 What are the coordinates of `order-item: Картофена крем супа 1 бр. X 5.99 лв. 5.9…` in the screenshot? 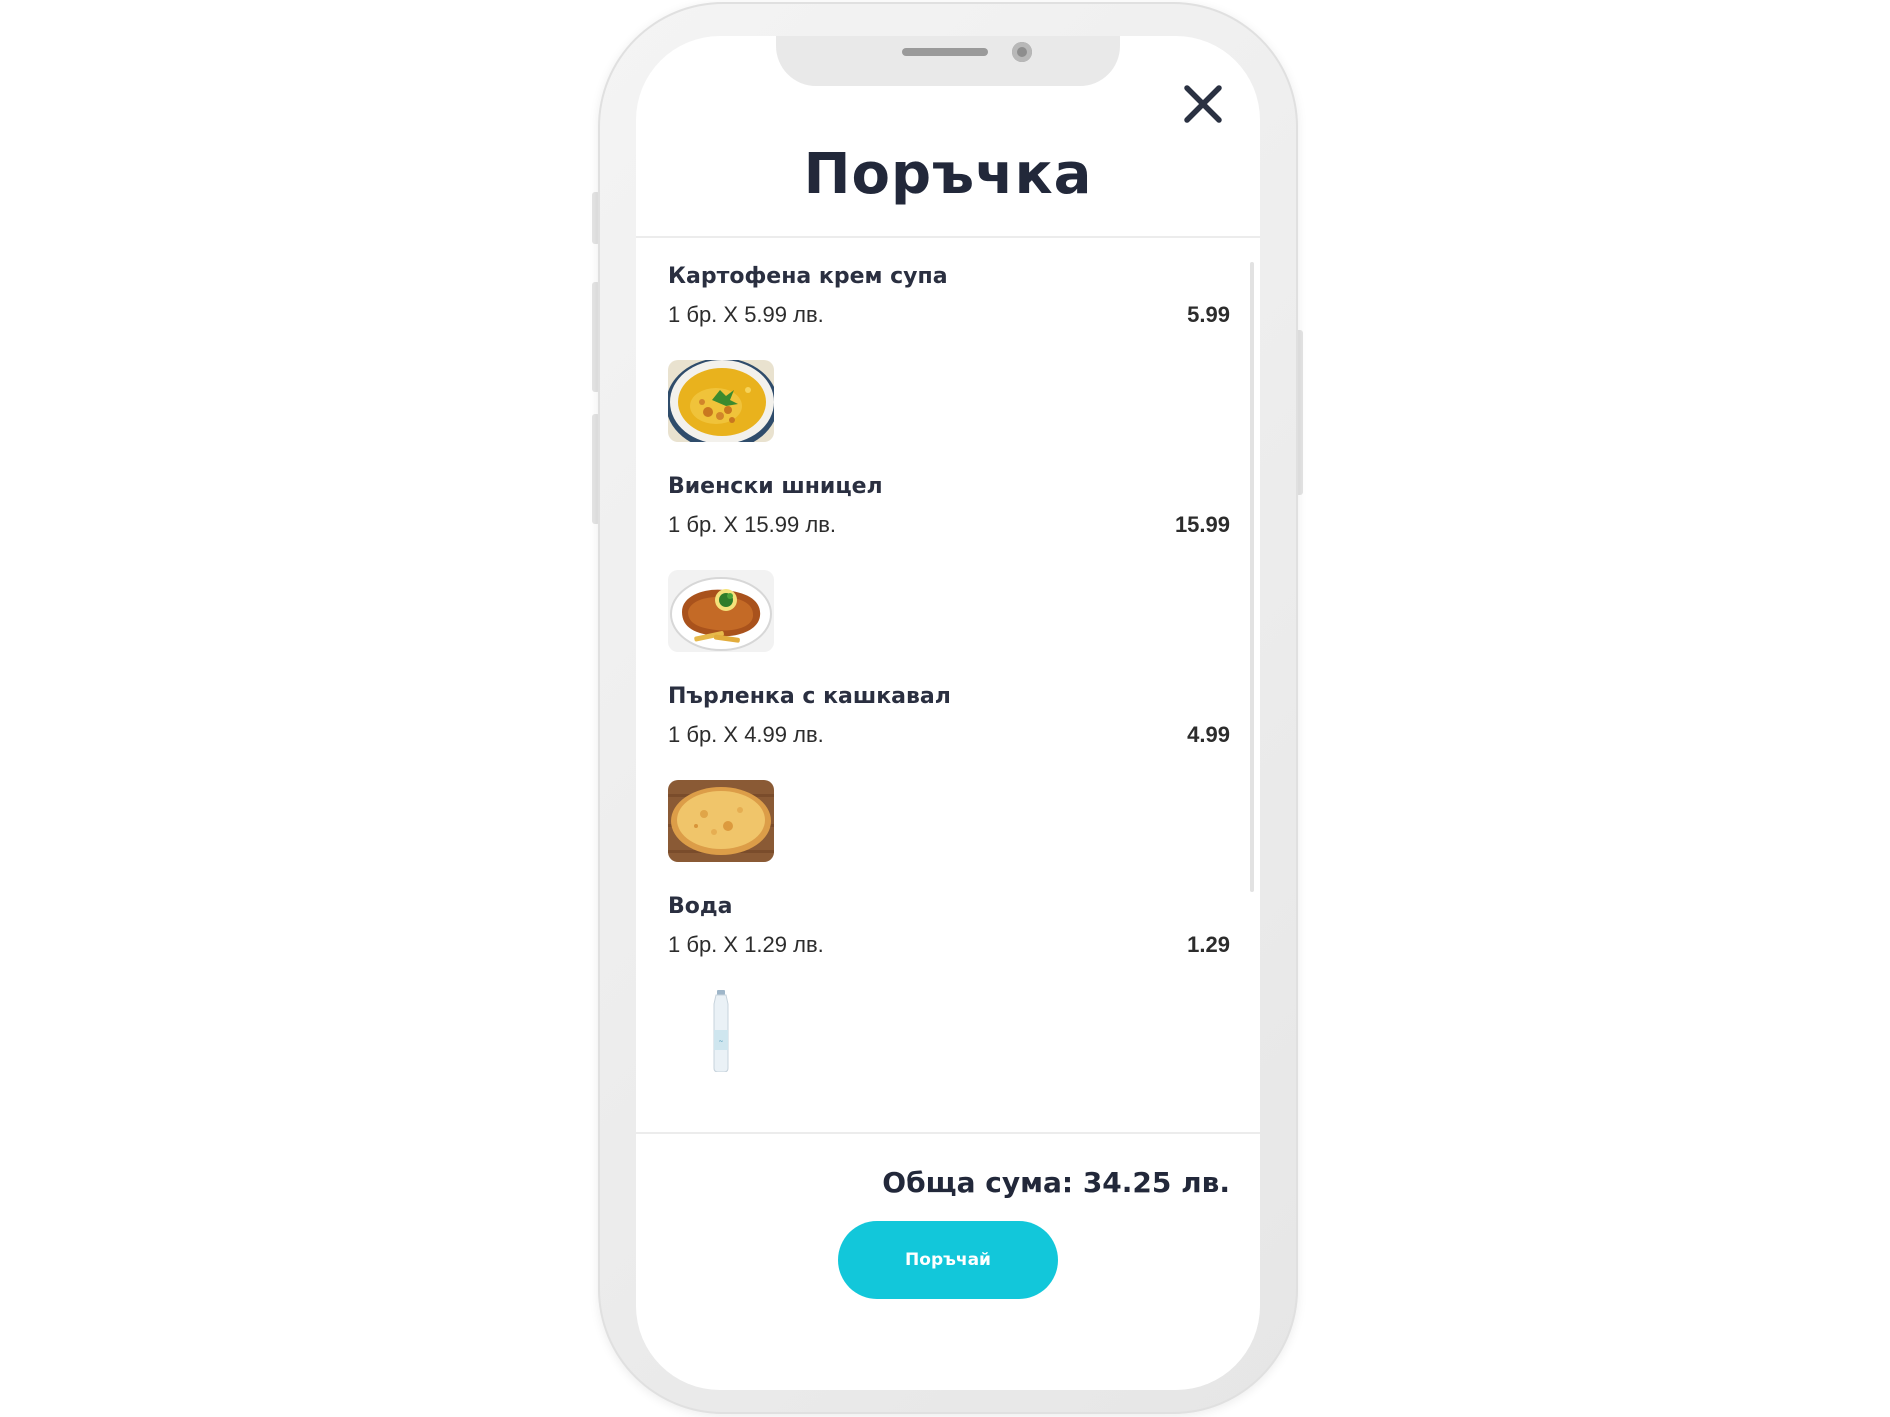 It's located at (948, 343).